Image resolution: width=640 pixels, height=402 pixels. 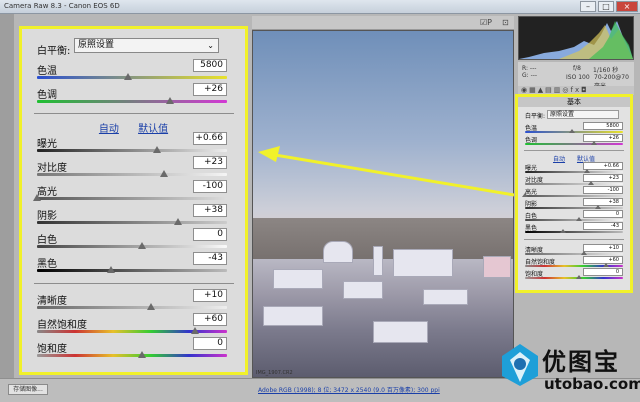 I want to click on blacks-input: -43, so click(x=603, y=226).